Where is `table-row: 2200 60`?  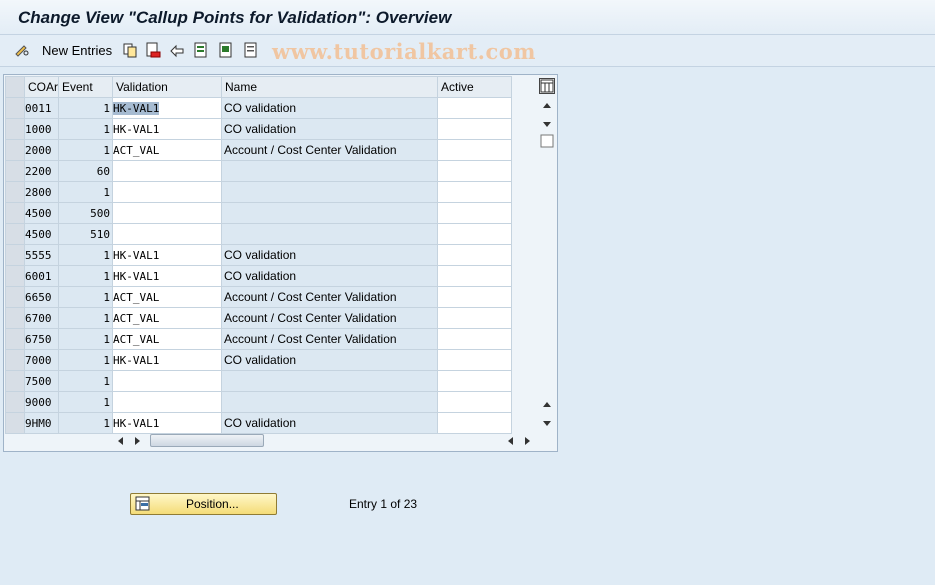
table-row: 2200 60 is located at coordinates (258, 171).